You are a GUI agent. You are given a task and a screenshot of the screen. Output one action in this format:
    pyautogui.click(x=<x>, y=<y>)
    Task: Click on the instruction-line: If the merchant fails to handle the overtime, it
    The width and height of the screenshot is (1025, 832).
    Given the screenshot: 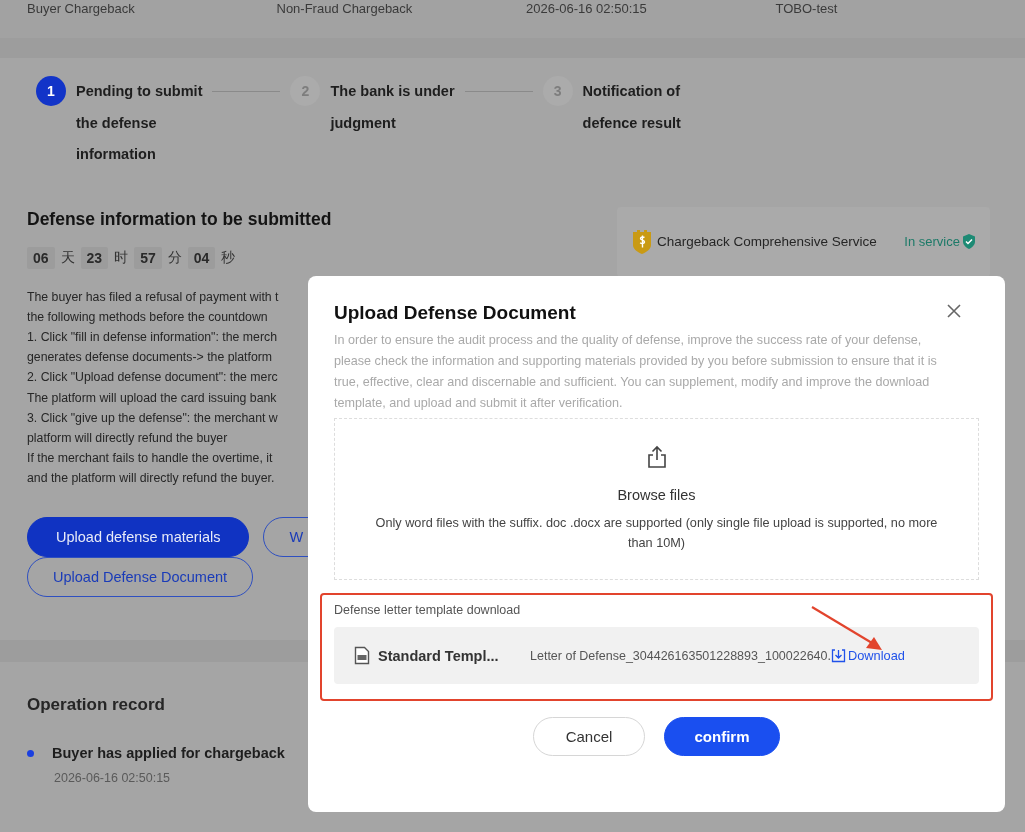 What is the action you would take?
    pyautogui.click(x=150, y=459)
    